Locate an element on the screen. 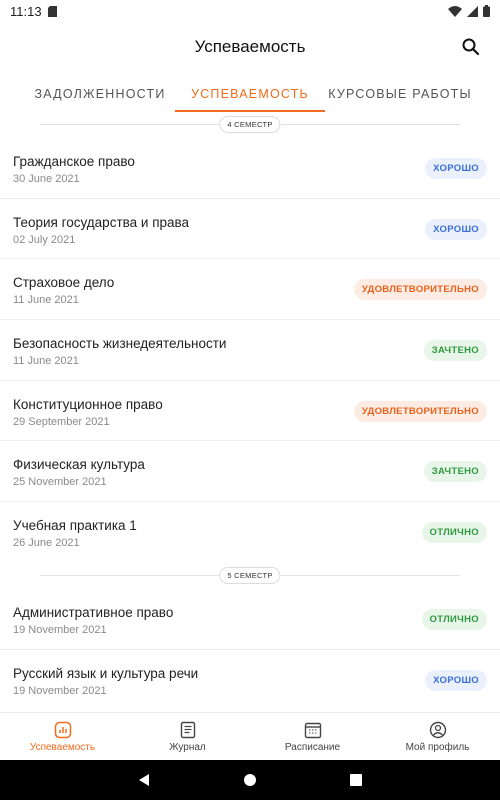 This screenshot has width=500, height=800. tab-coursework: КУРСОВЫЕ РАБОТЫ is located at coordinates (400, 94).